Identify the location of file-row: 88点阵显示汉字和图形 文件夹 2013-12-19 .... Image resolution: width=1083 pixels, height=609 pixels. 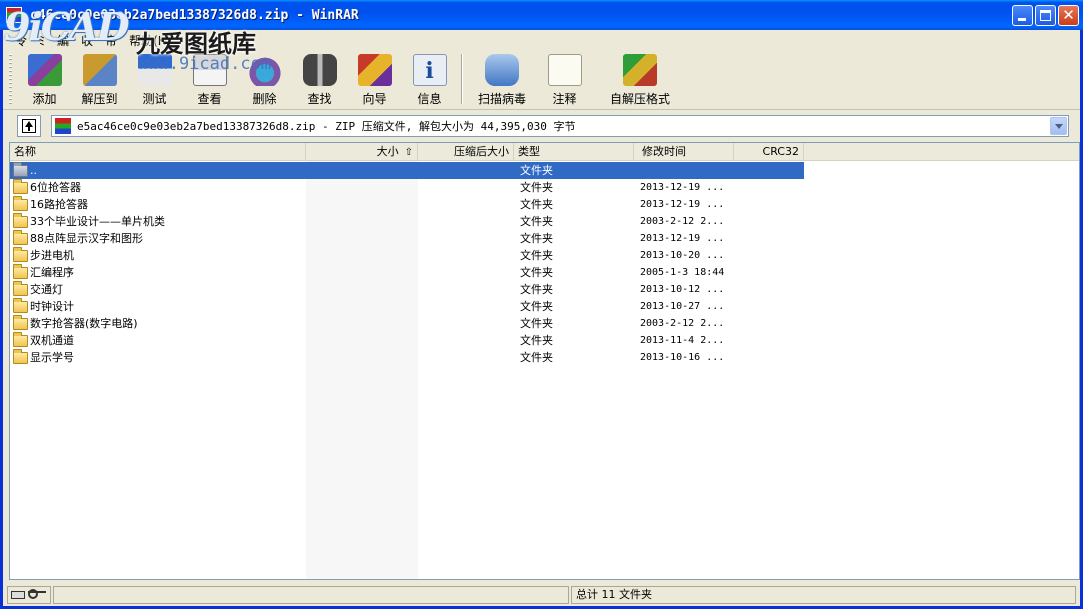
(544, 238).